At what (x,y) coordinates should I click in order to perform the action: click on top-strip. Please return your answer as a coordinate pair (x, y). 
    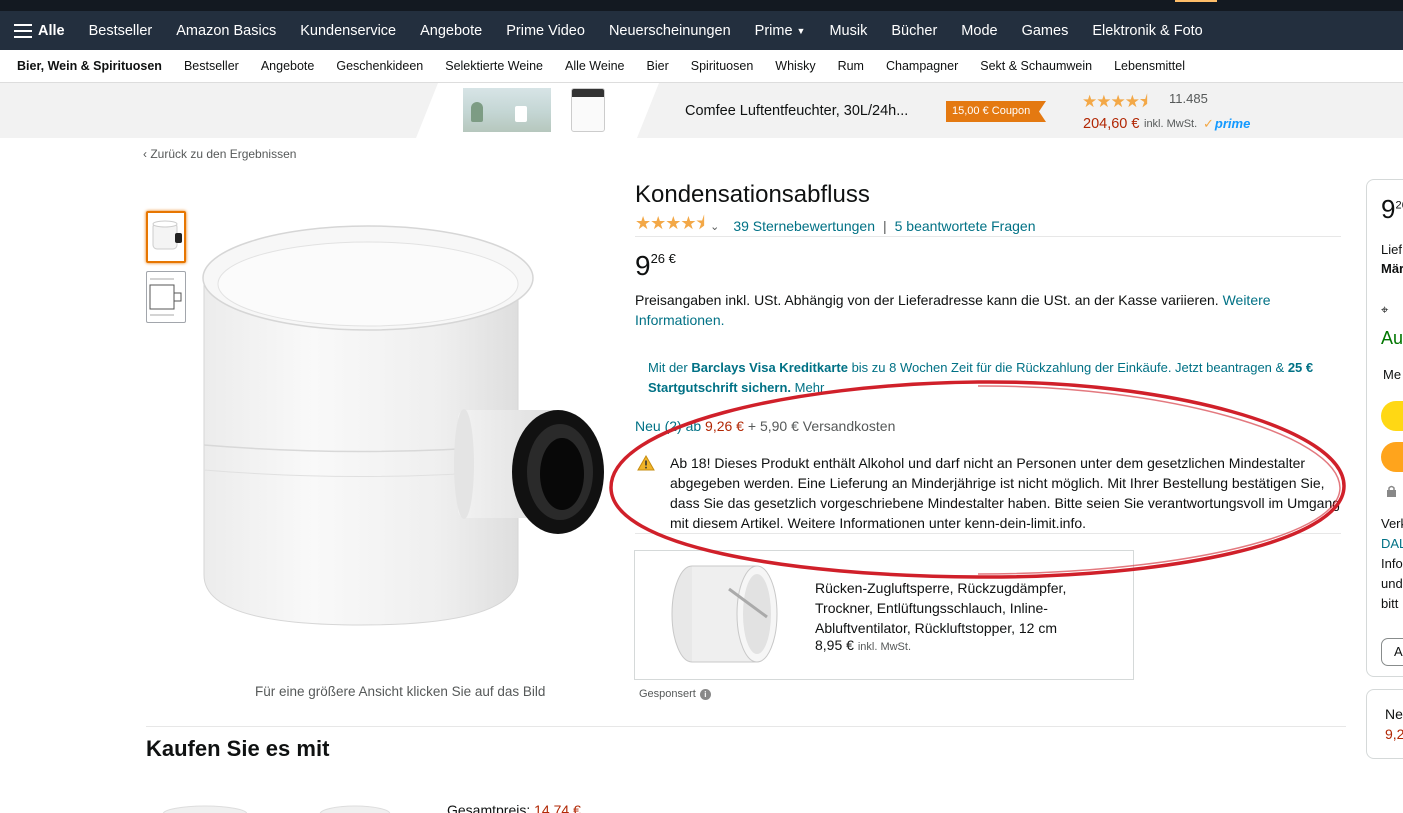
    Looking at the image, I should click on (701, 5).